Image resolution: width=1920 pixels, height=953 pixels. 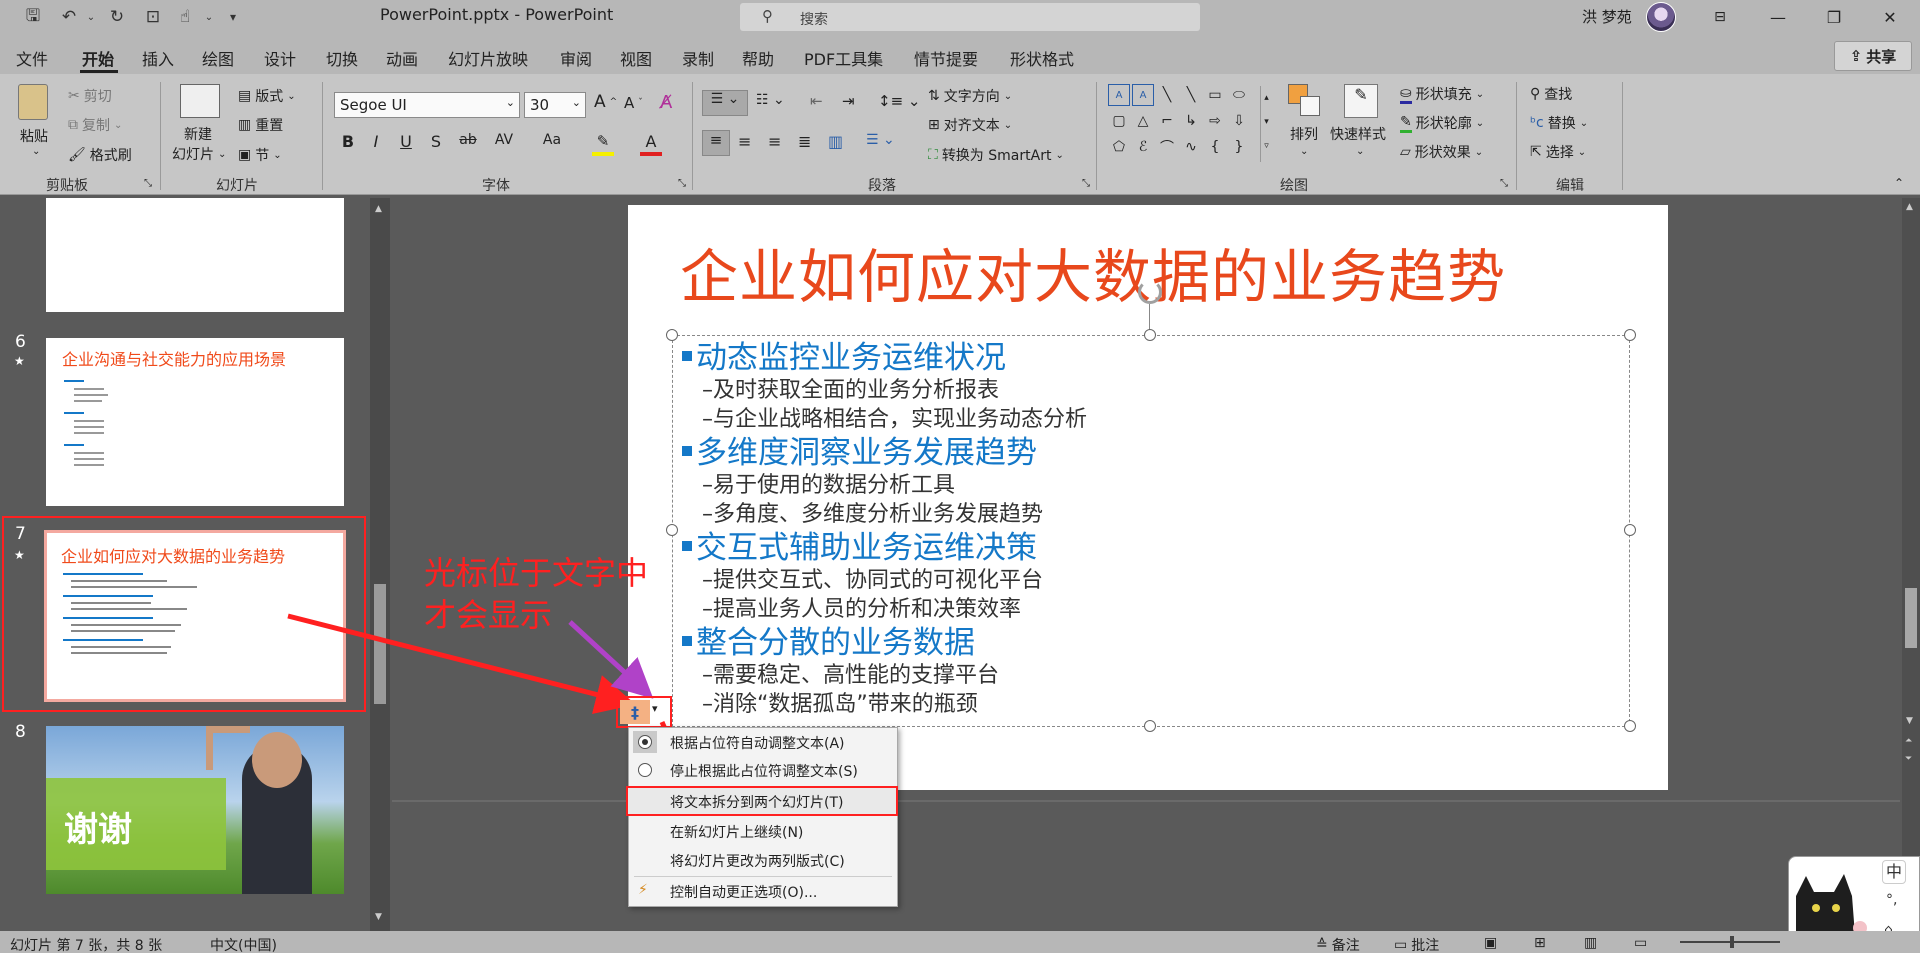 What do you see at coordinates (840, 702) in the screenshot?
I see `sub-item: –消除“数据孤岛”带来的瓶颈` at bounding box center [840, 702].